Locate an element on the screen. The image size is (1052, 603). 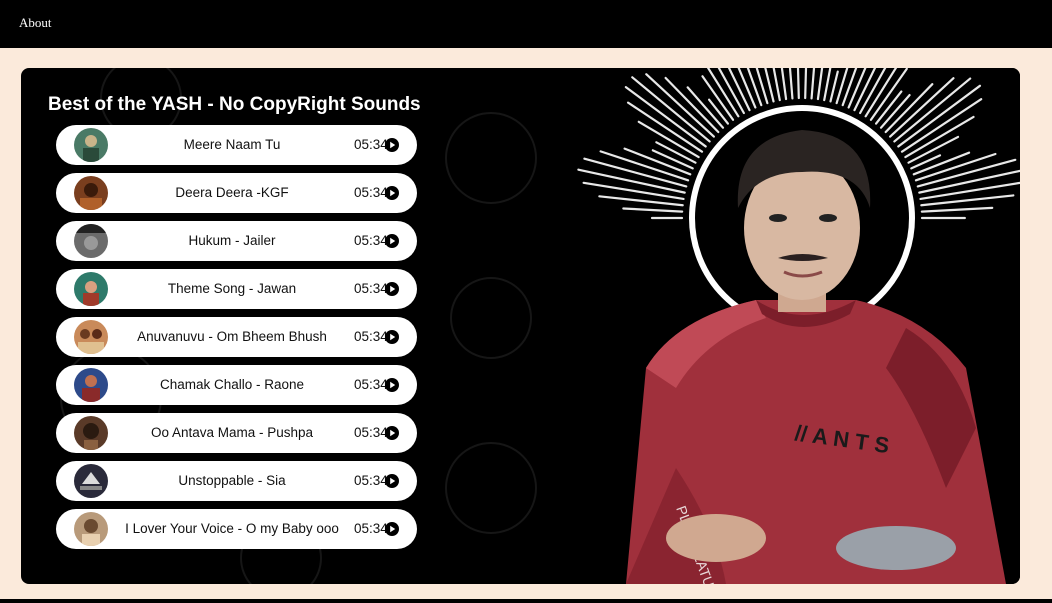
song-name: Unstoppable - Sia is located at coordinates (232, 480).